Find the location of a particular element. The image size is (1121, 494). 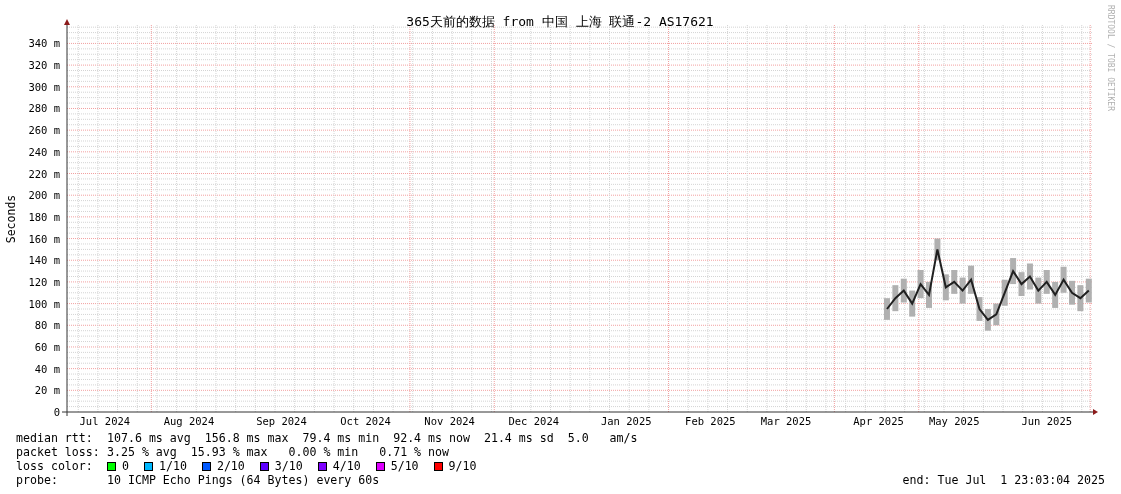

legend-text: 1/10 is located at coordinates (173, 466).